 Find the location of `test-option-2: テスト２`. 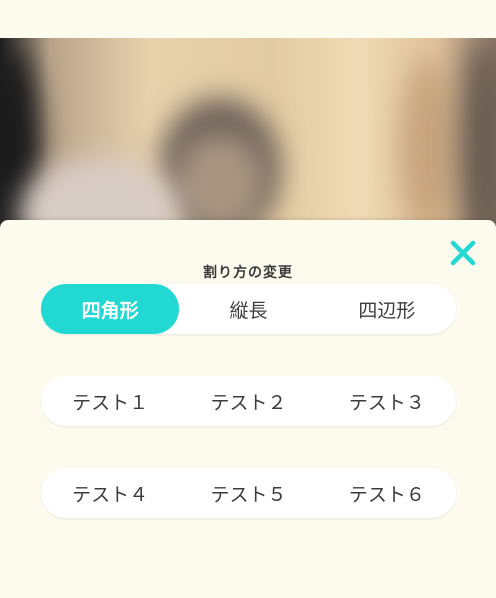

test-option-2: テスト２ is located at coordinates (248, 401).